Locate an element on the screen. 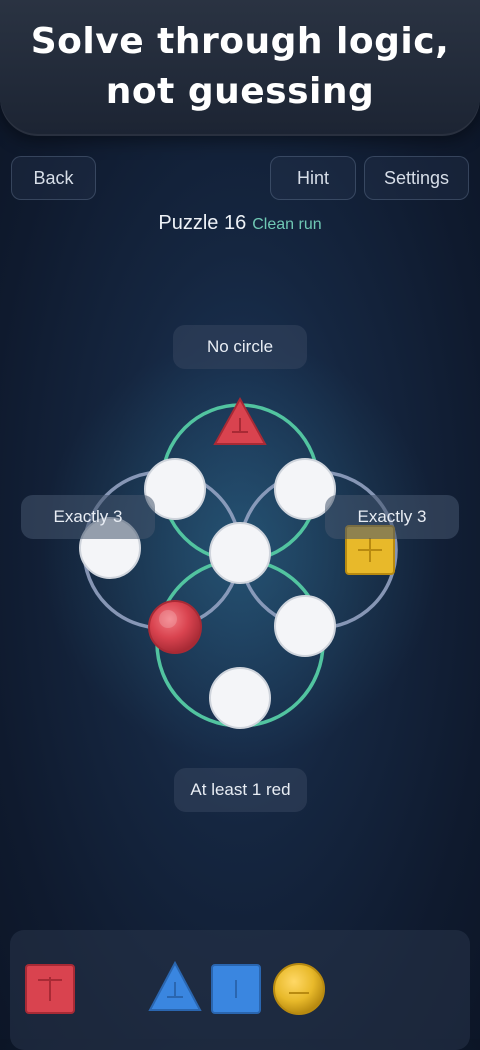 This screenshot has height=1050, width=480. circle-yellow-icon is located at coordinates (299, 989).